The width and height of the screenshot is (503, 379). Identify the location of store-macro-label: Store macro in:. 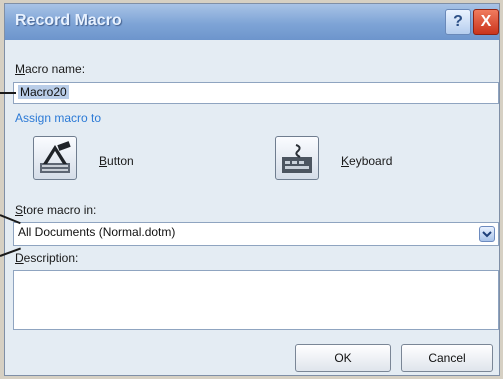
(56, 210).